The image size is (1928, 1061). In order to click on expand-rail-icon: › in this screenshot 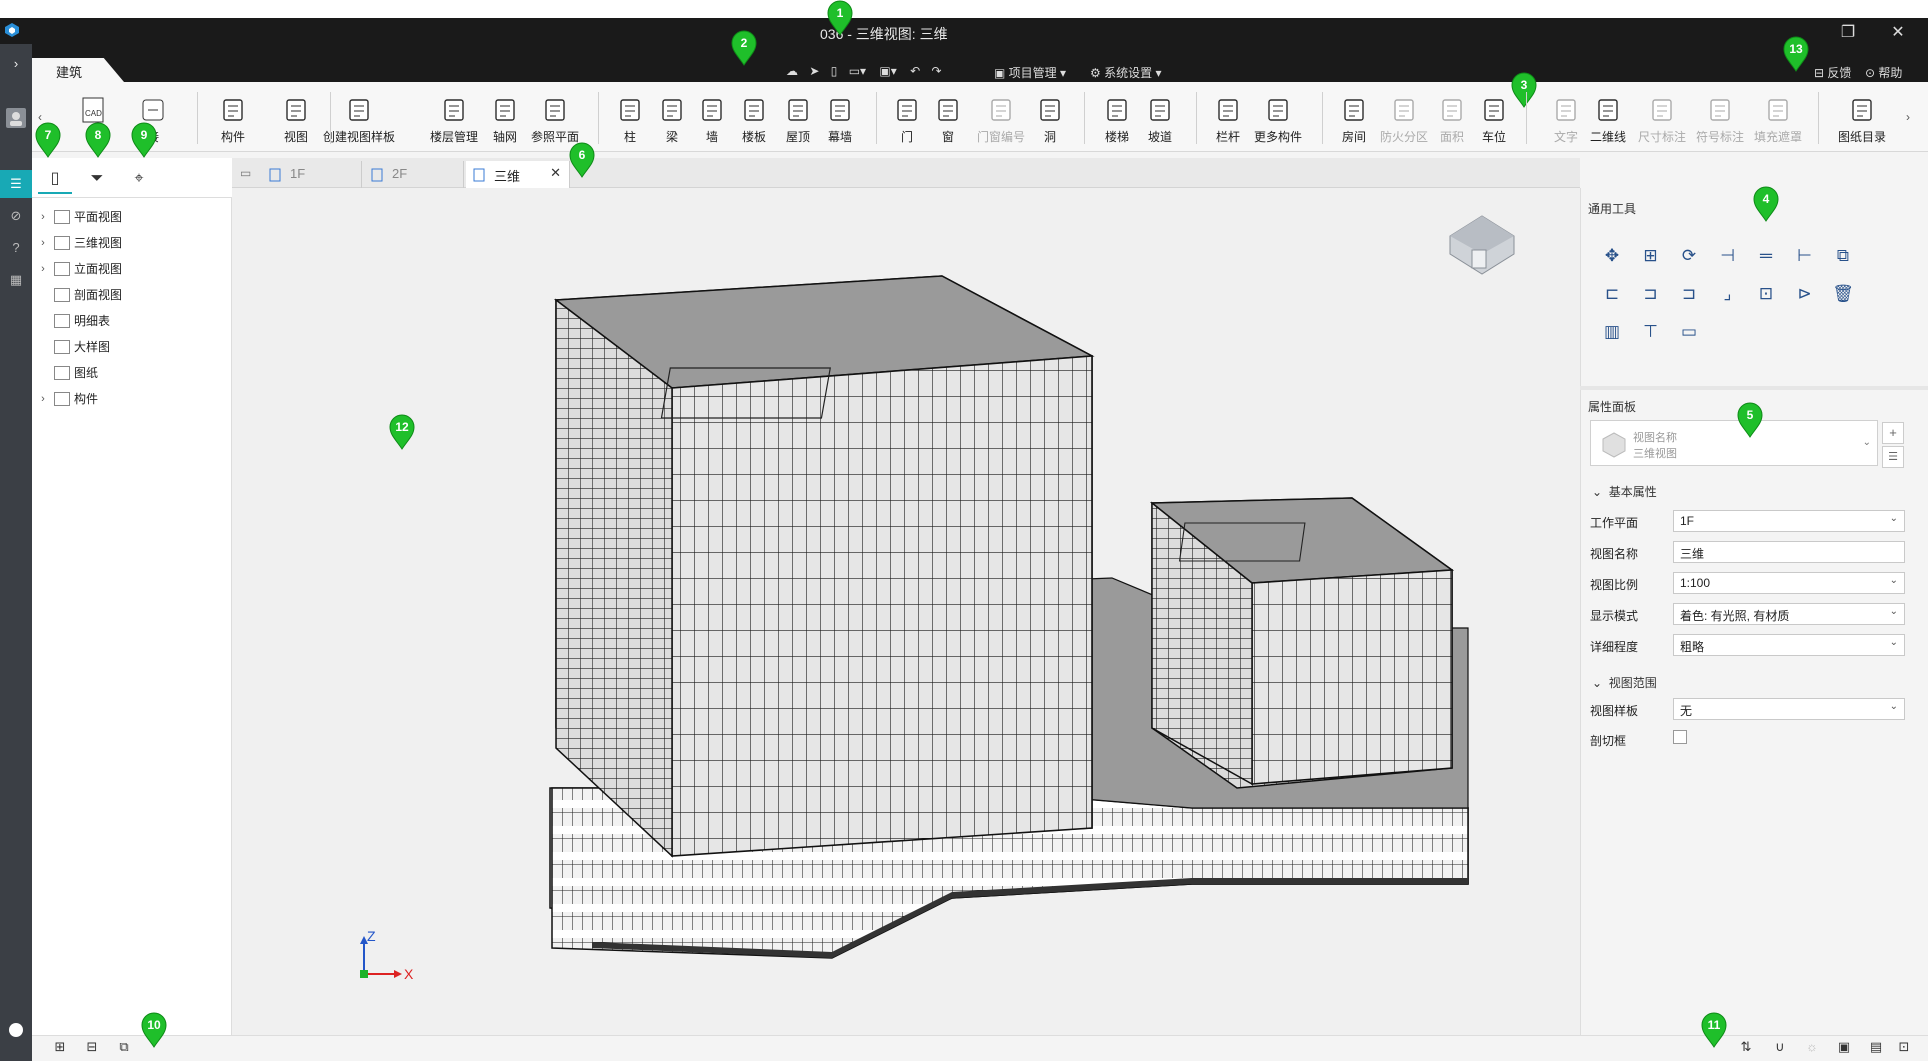, I will do `click(16, 64)`.